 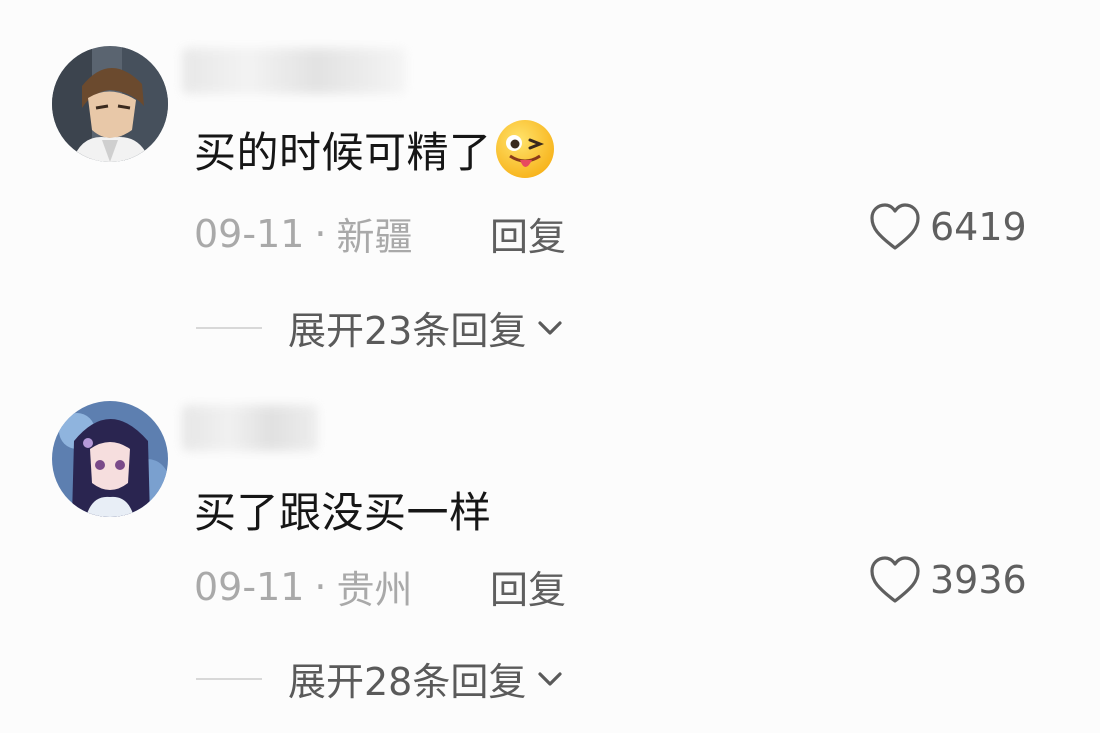 I want to click on comment-meta: 09-11 · 新疆, so click(x=303, y=233).